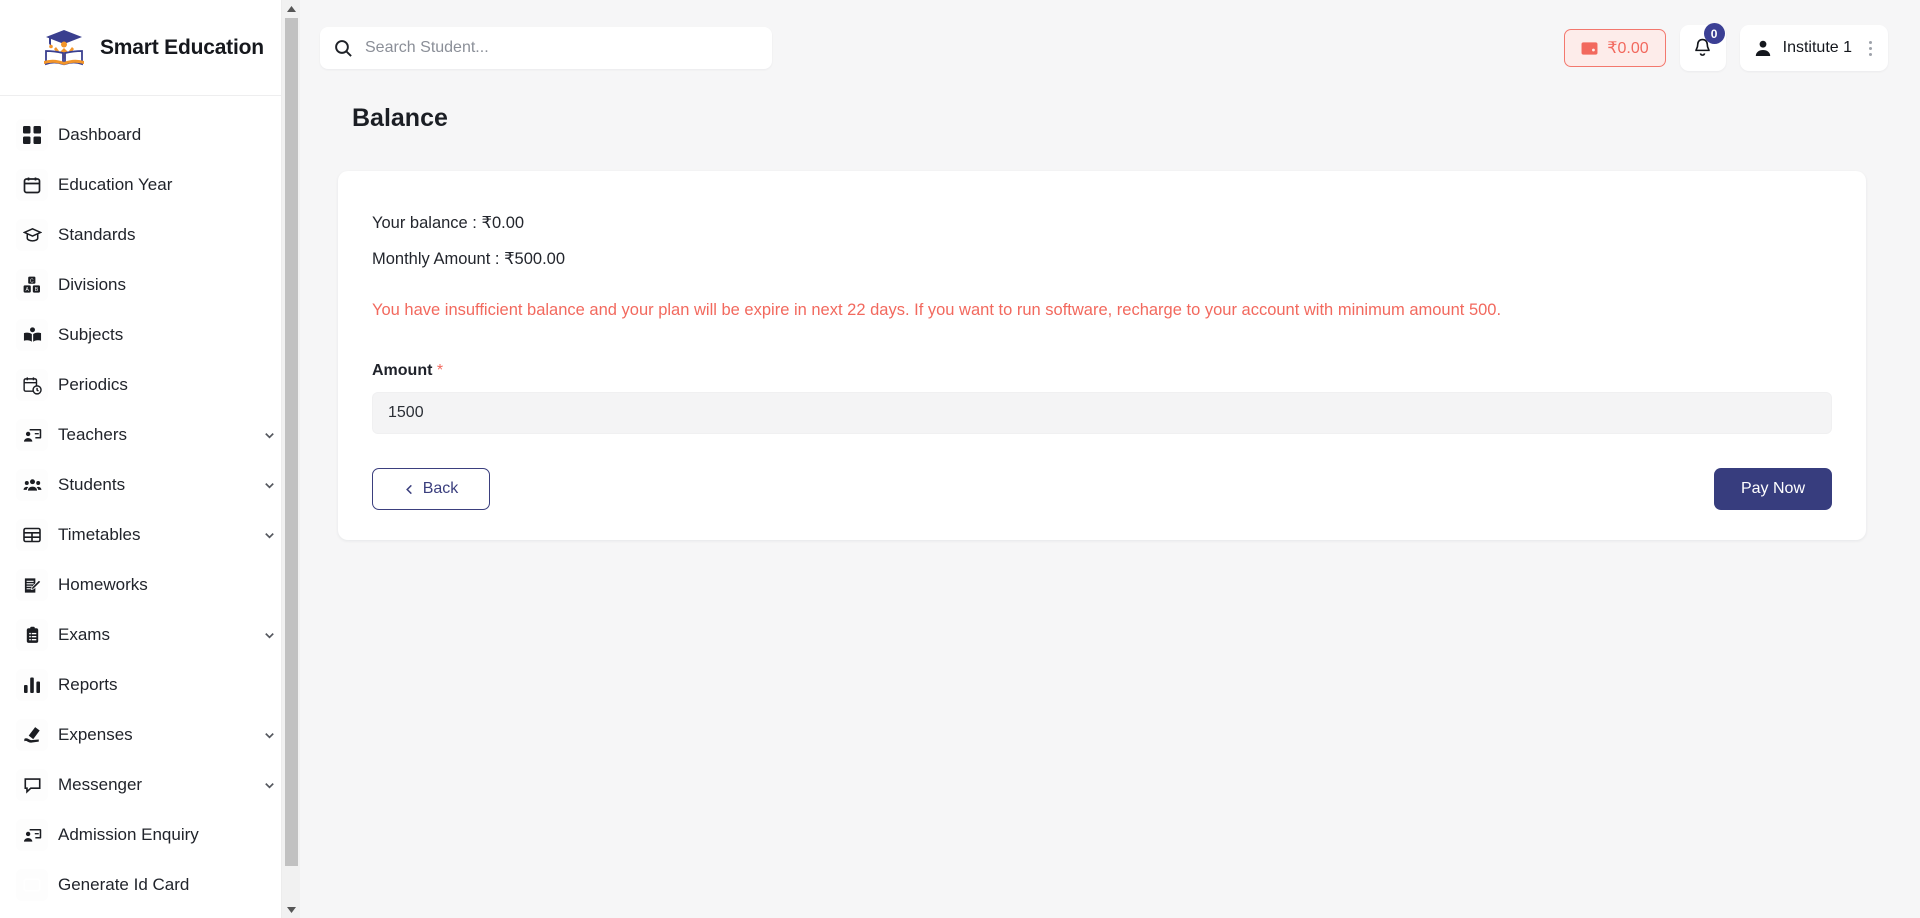 This screenshot has width=1920, height=918. I want to click on sidebar-scrollbar-thumb, so click(291, 442).